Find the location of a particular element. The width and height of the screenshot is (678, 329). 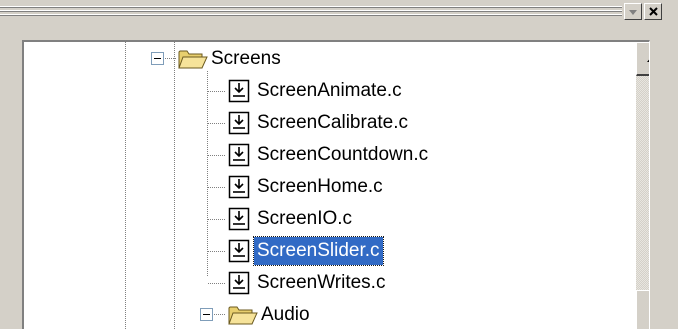

audio-collapse-toggle is located at coordinates (206, 314).